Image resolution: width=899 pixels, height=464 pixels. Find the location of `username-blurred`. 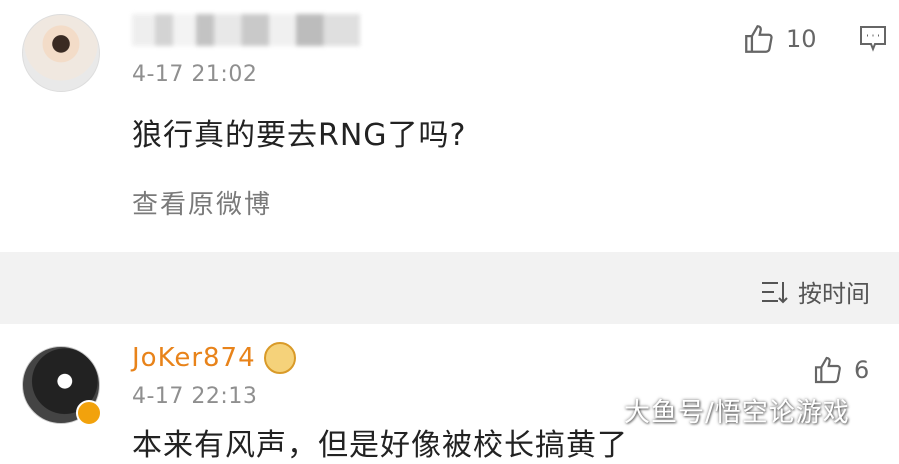

username-blurred is located at coordinates (246, 30).